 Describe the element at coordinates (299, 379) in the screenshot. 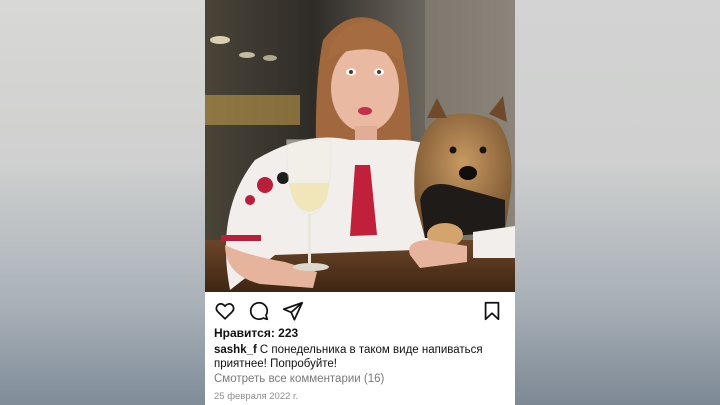

I see `view-all-comments-link: Смотреть все комментарии (16)` at that location.